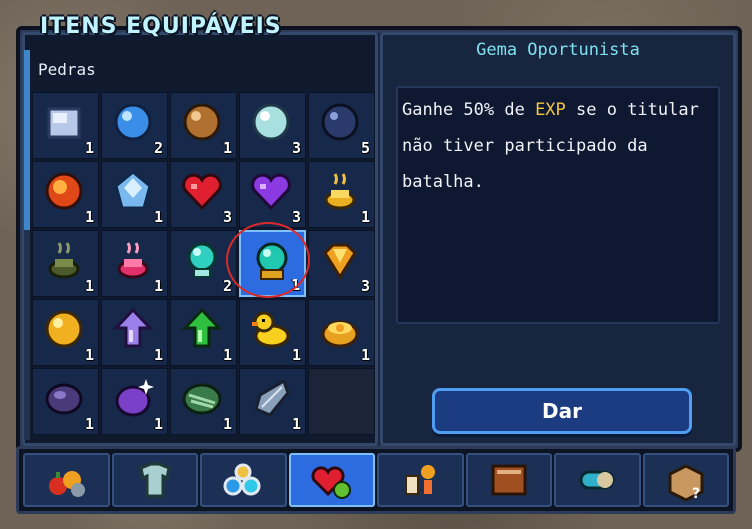 This screenshot has width=752, height=529. Describe the element at coordinates (27, 140) in the screenshot. I see `scrollbar-thumb` at that location.